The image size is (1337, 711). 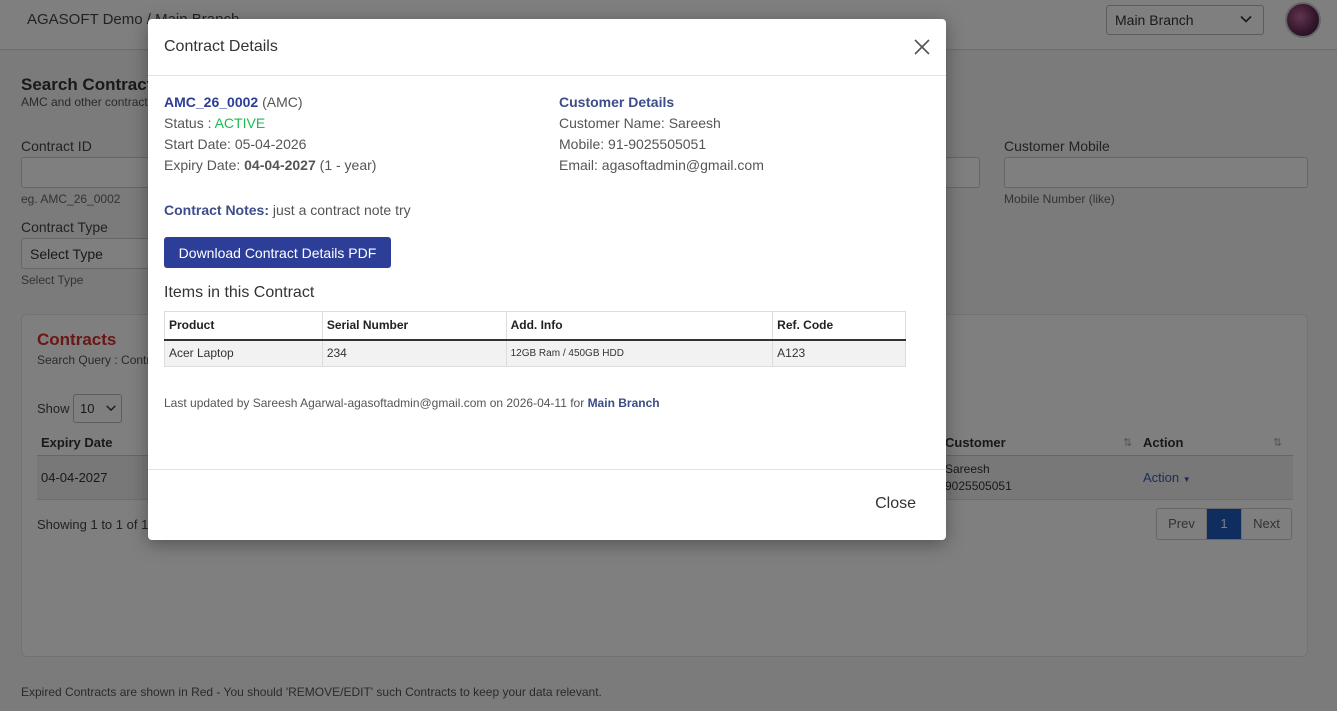 What do you see at coordinates (240, 123) in the screenshot?
I see `status-badge: ACTIVE` at bounding box center [240, 123].